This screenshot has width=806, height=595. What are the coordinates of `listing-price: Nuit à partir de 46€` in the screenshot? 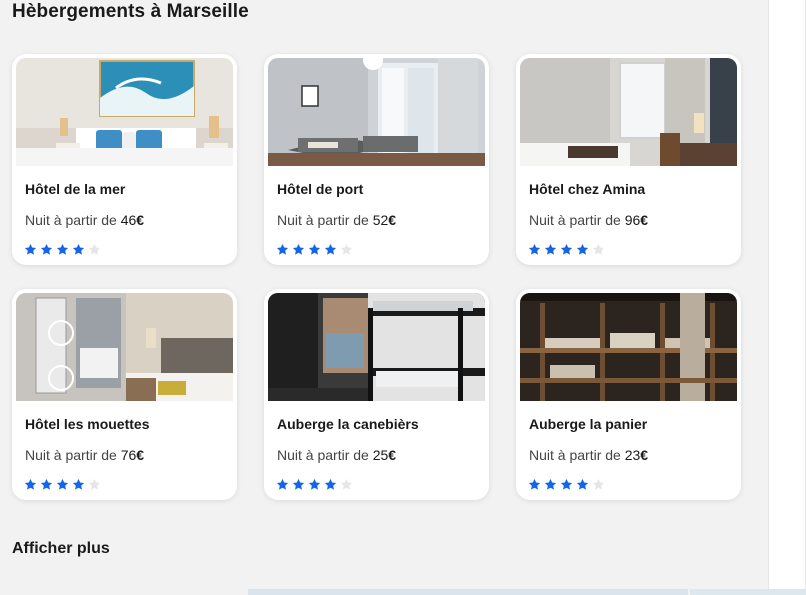 It's located at (84, 220).